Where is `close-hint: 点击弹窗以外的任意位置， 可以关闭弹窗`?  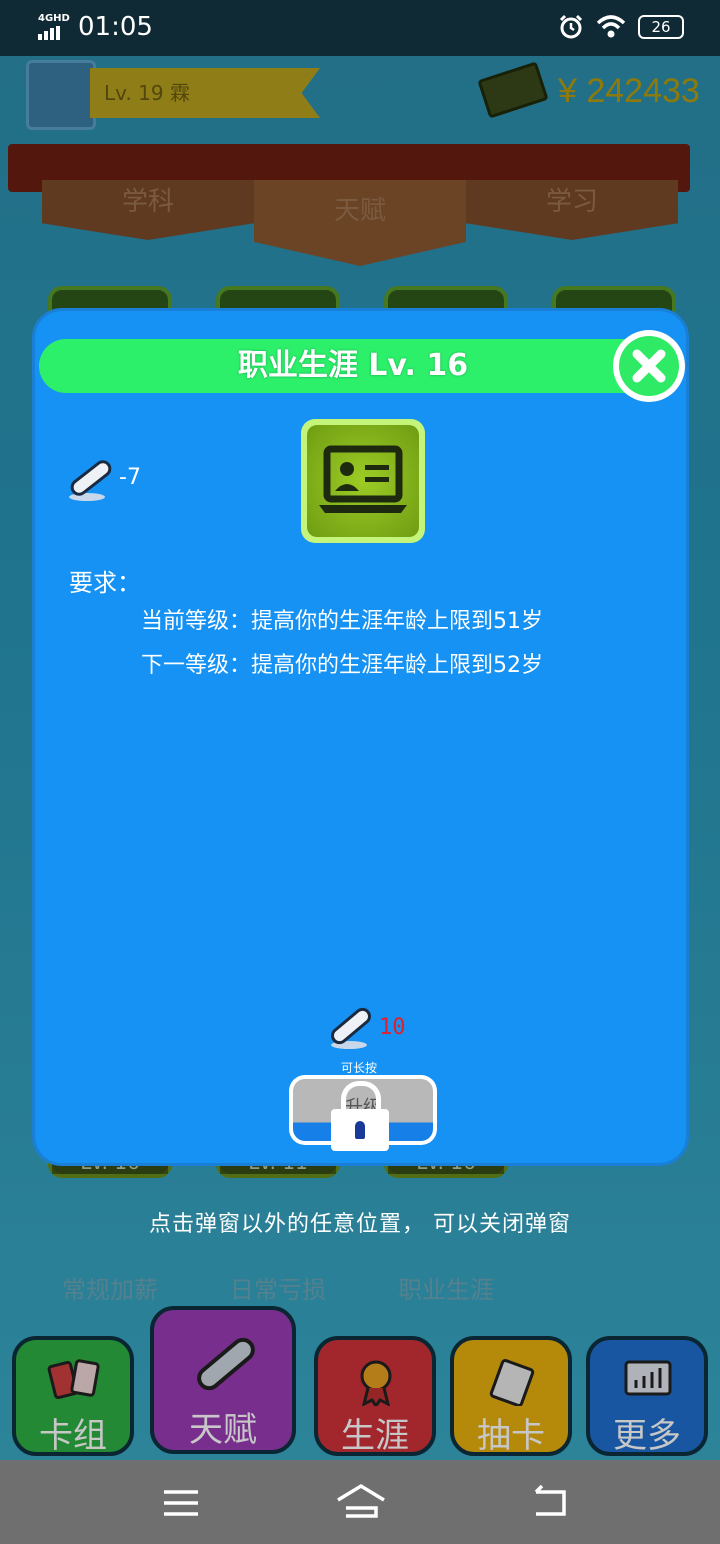
close-hint: 点击弹窗以外的任意位置， 可以关闭弹窗 is located at coordinates (360, 1224).